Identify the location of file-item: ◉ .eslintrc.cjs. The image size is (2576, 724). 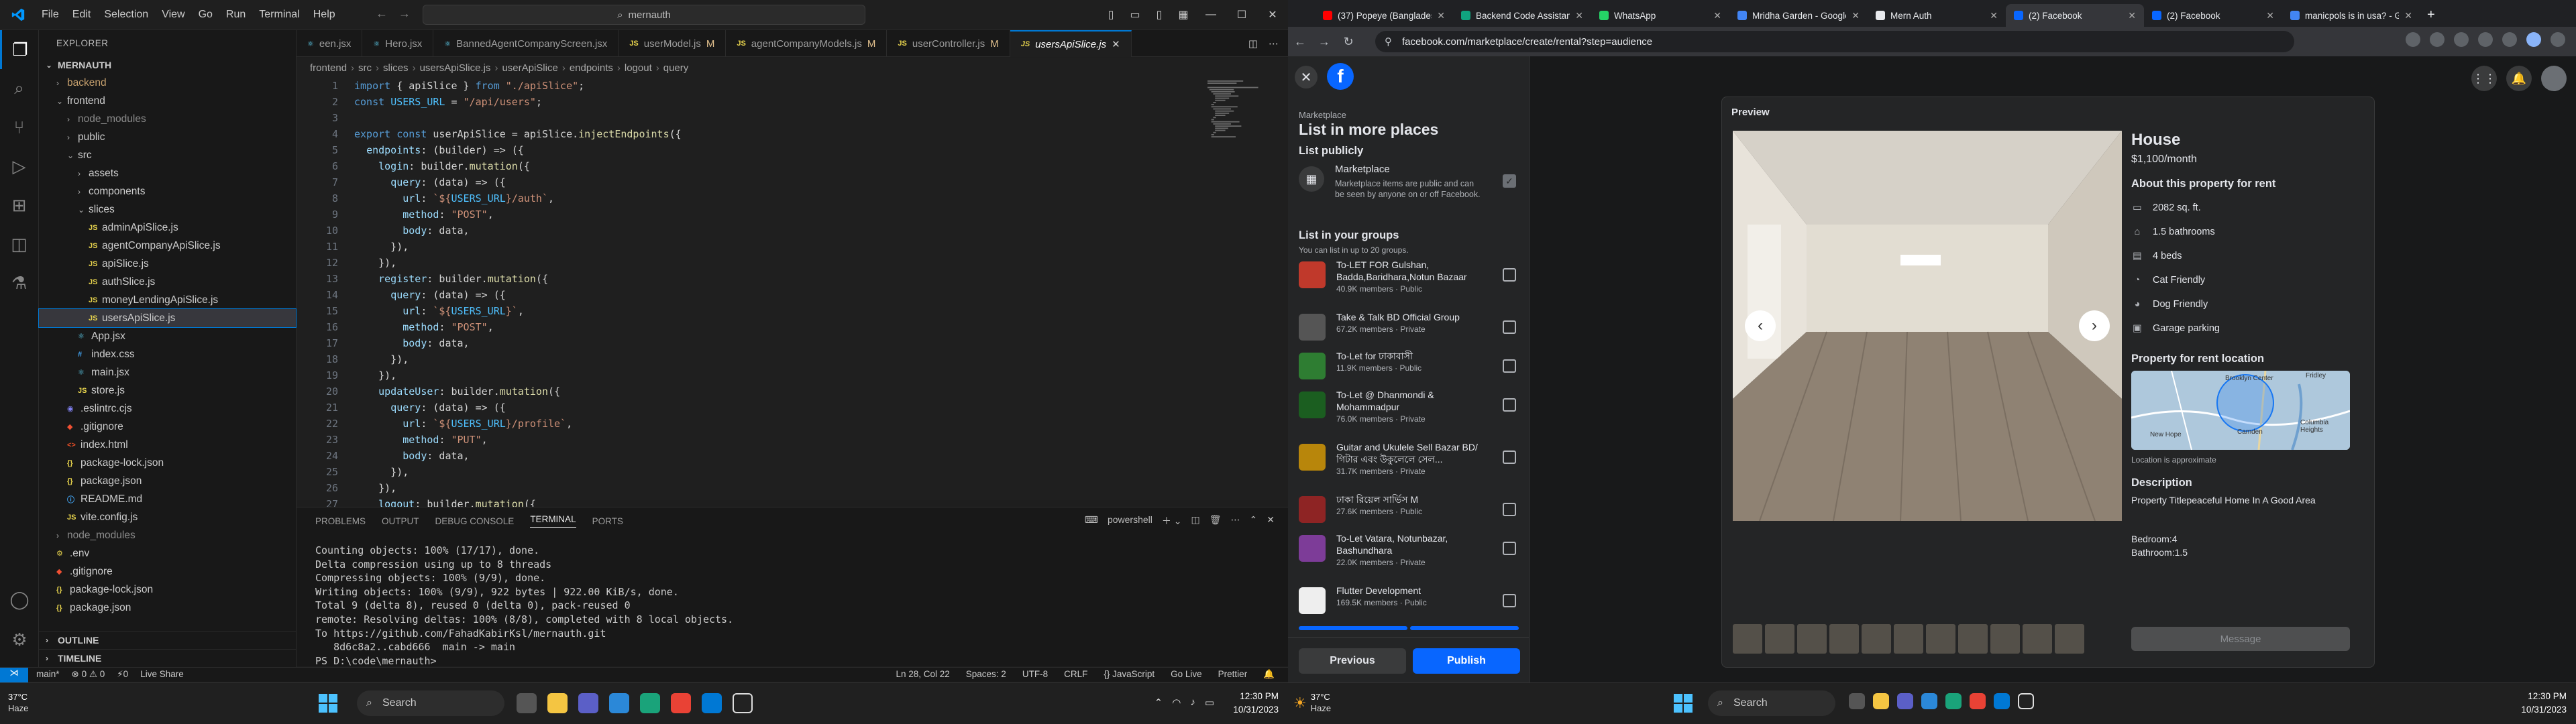
(167, 409).